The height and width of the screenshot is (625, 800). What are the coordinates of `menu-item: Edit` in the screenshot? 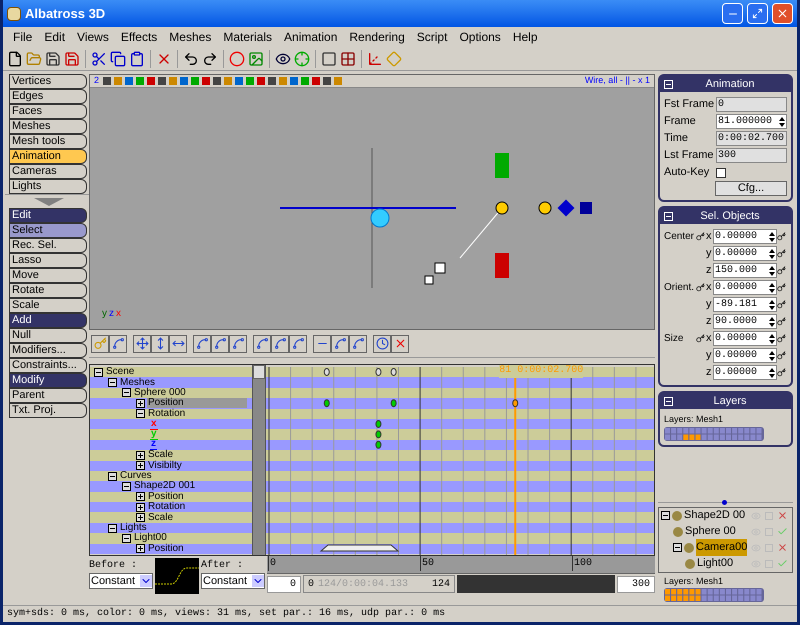 It's located at (55, 37).